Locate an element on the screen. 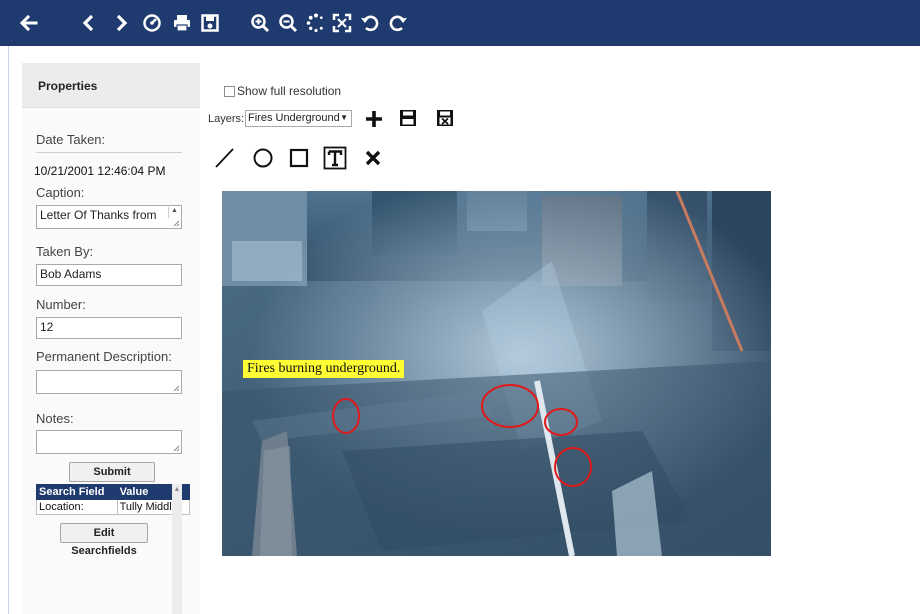 Image resolution: width=920 pixels, height=614 pixels. table-cell: Location: is located at coordinates (77, 507).